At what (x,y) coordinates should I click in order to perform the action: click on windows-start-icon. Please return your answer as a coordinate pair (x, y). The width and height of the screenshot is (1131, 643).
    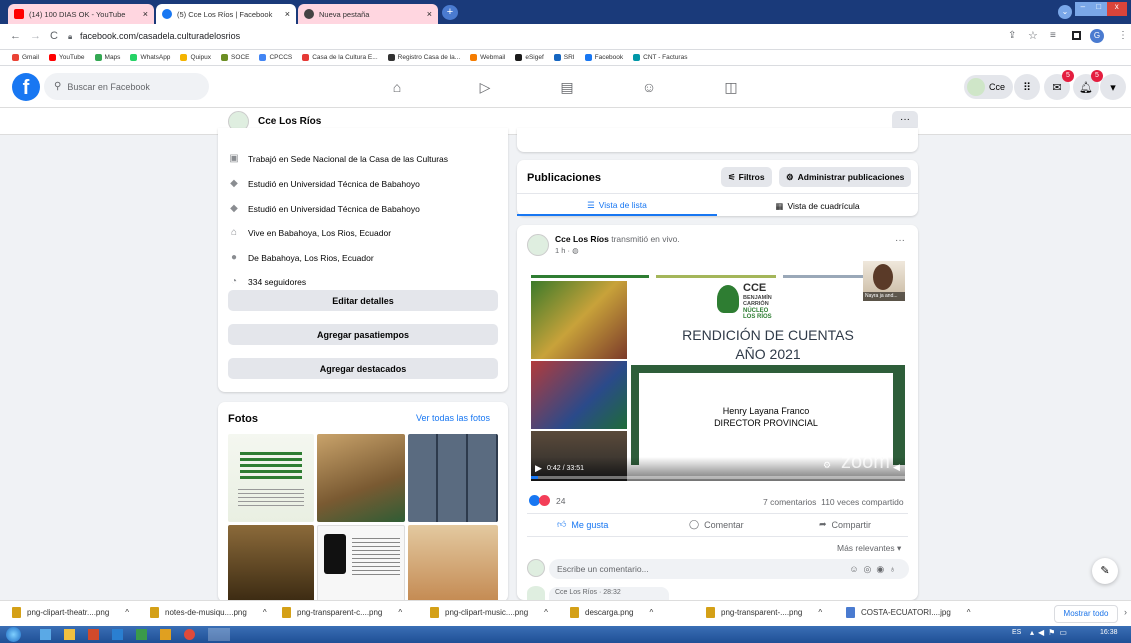
    Looking at the image, I should click on (13, 634).